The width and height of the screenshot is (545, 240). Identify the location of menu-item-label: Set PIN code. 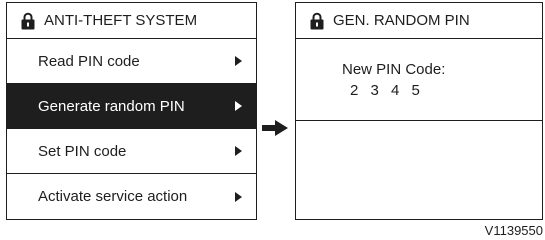
(82, 151).